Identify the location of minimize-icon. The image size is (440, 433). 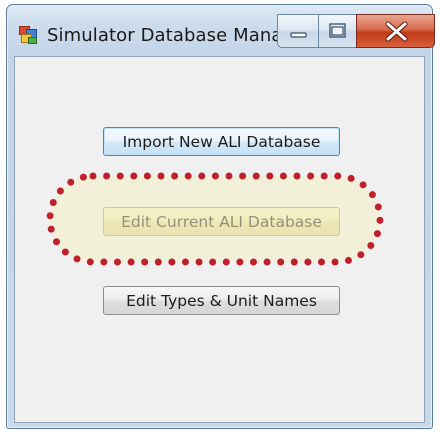
(298, 35).